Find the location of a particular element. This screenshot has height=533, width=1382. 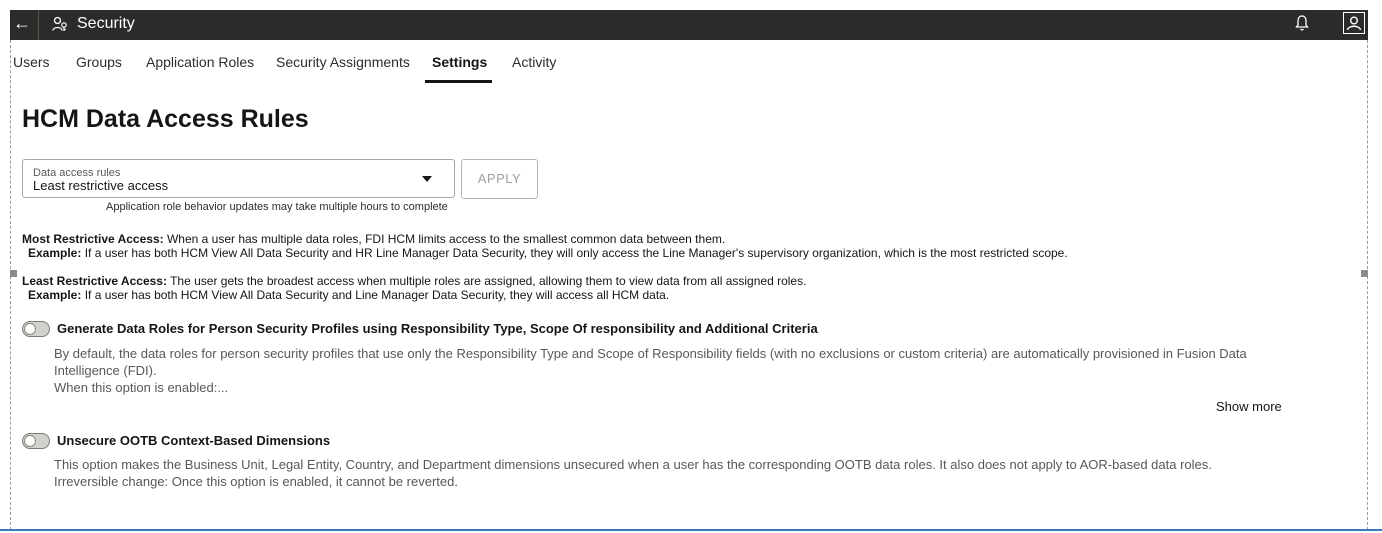

apply-button: APPLY is located at coordinates (499, 179).